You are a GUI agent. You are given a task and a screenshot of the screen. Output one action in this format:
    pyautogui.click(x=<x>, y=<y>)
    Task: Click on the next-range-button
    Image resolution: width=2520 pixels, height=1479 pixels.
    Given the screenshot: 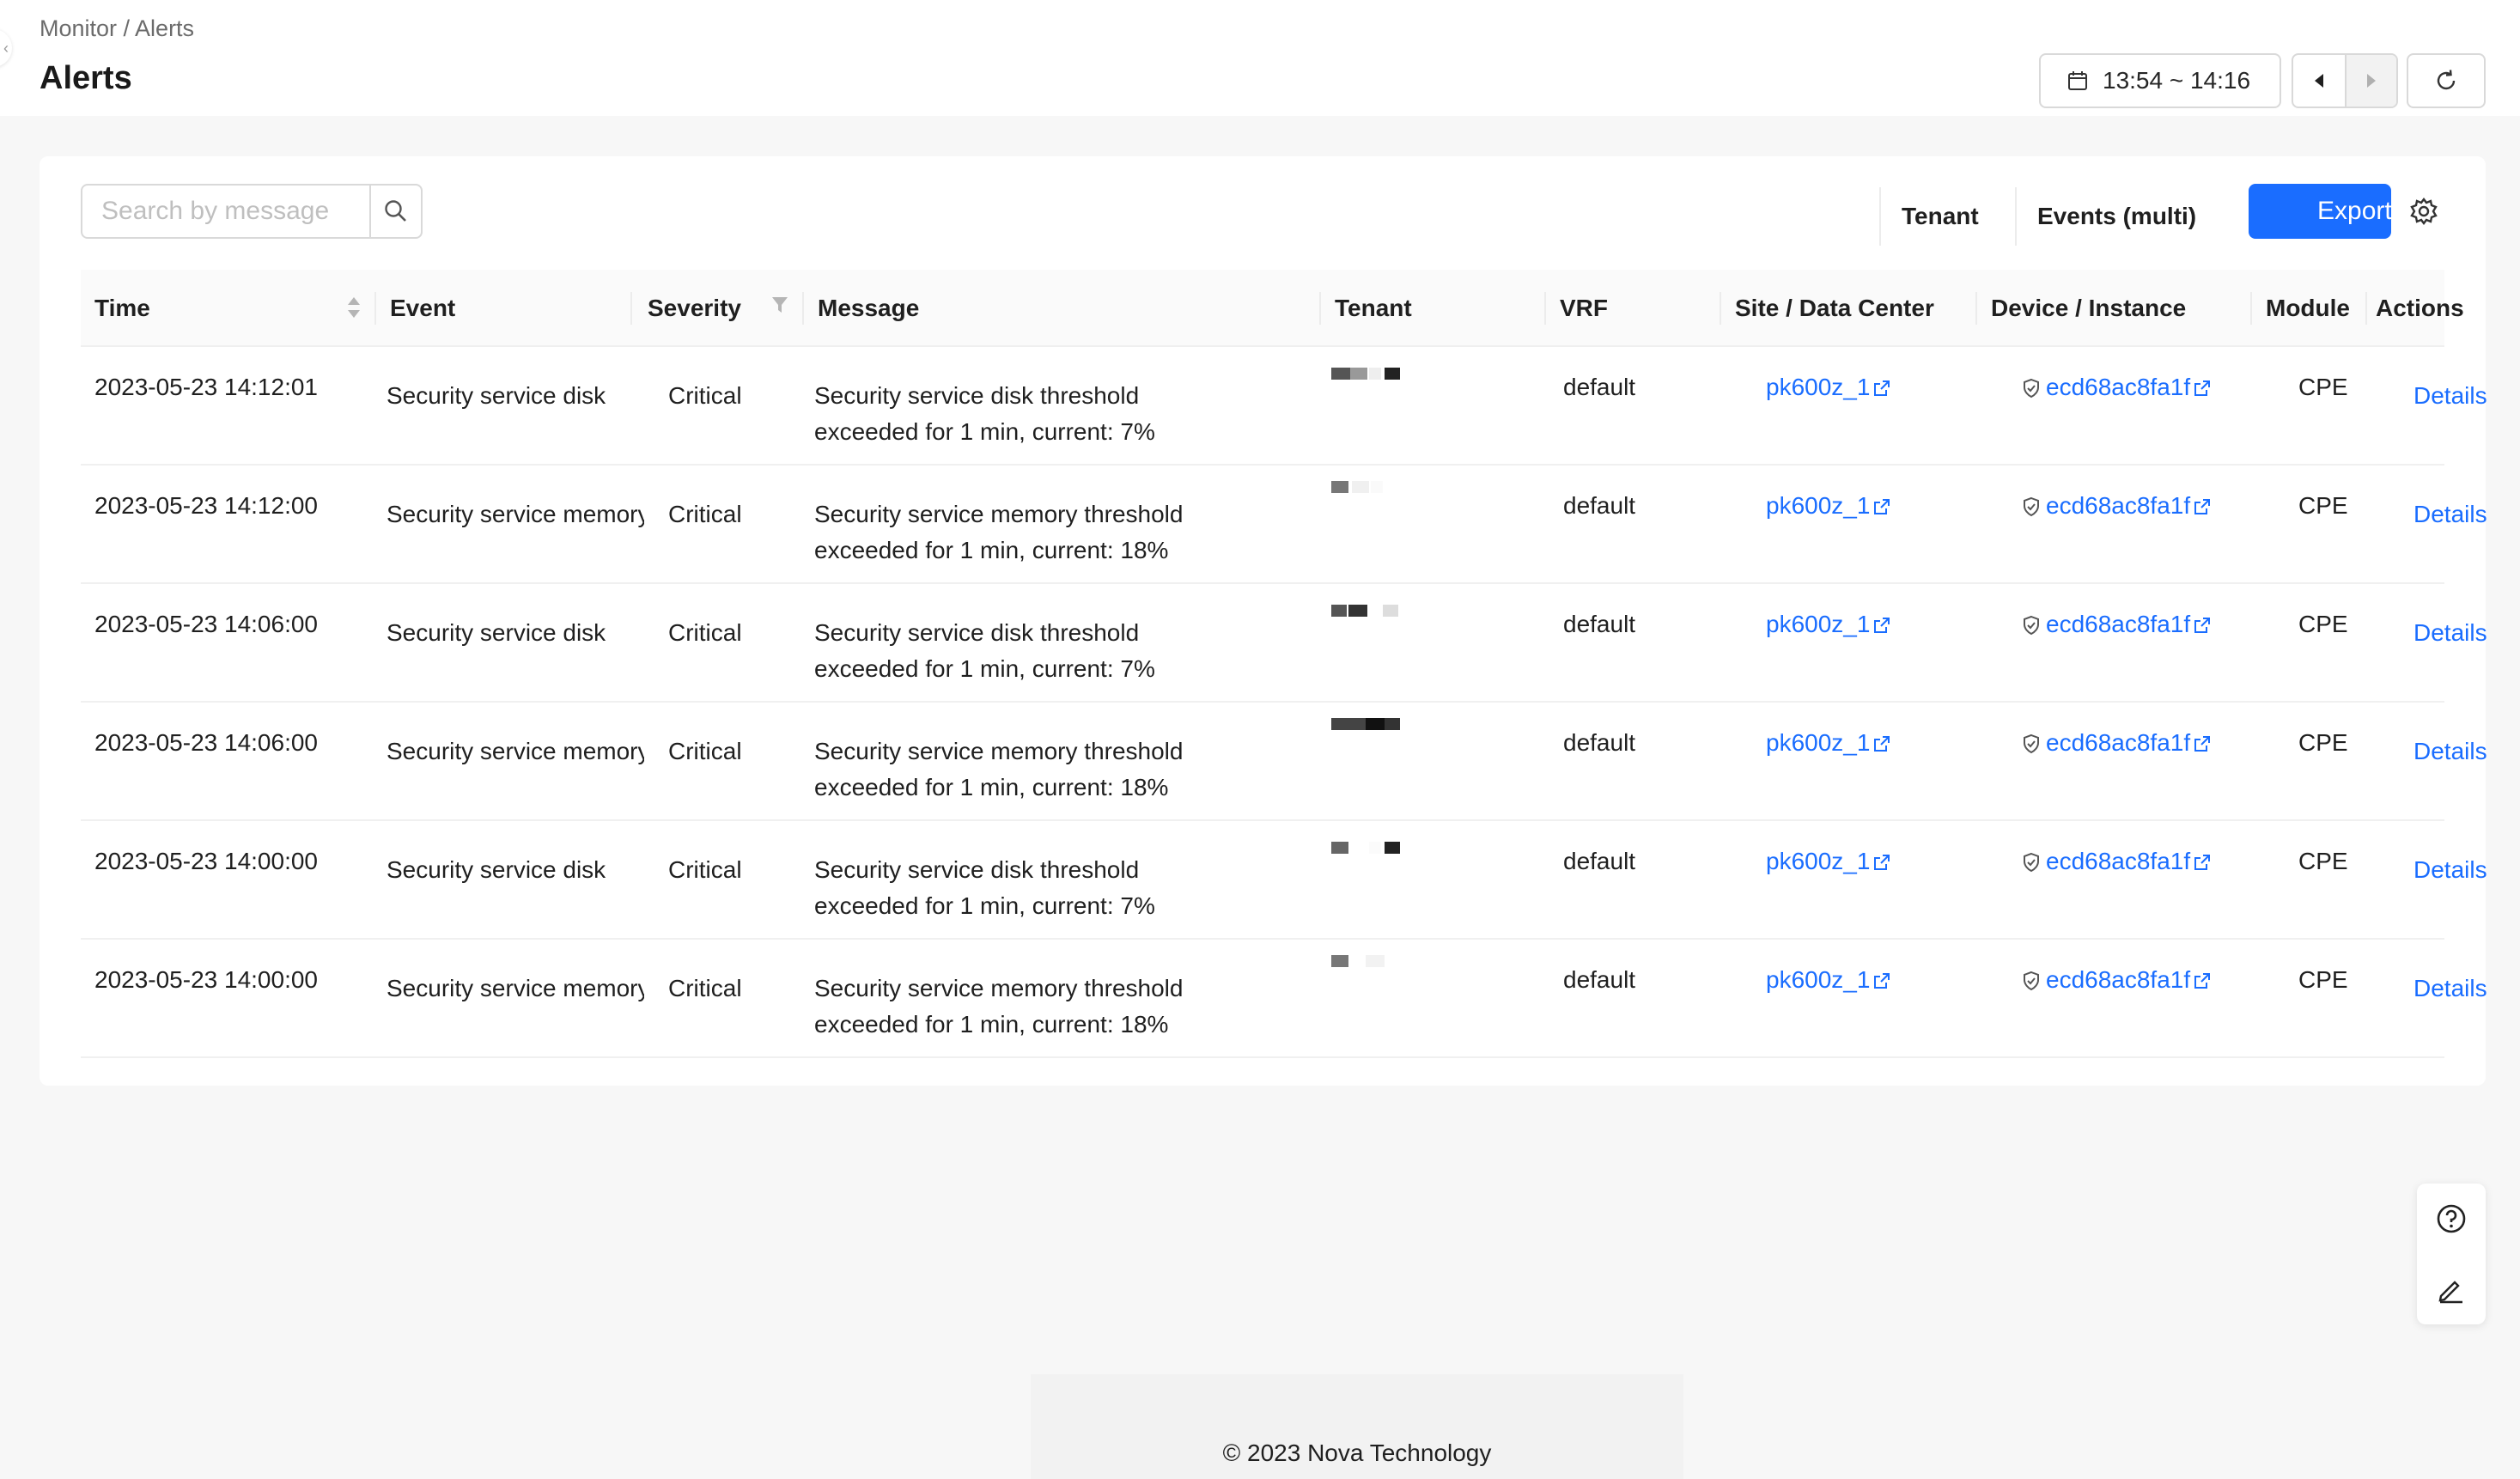 What is the action you would take?
    pyautogui.click(x=2370, y=81)
    